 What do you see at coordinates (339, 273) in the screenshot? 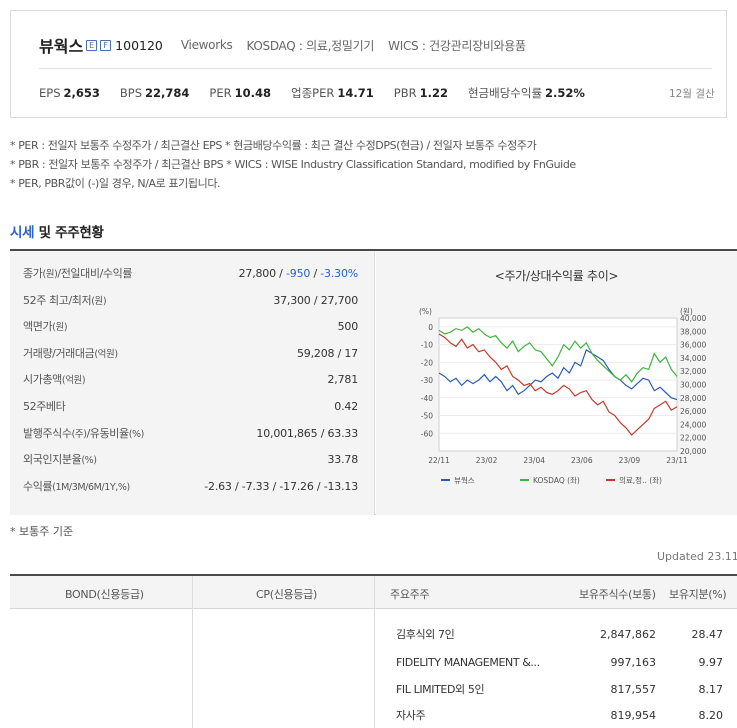
I see `price-change-rate: -3.30%` at bounding box center [339, 273].